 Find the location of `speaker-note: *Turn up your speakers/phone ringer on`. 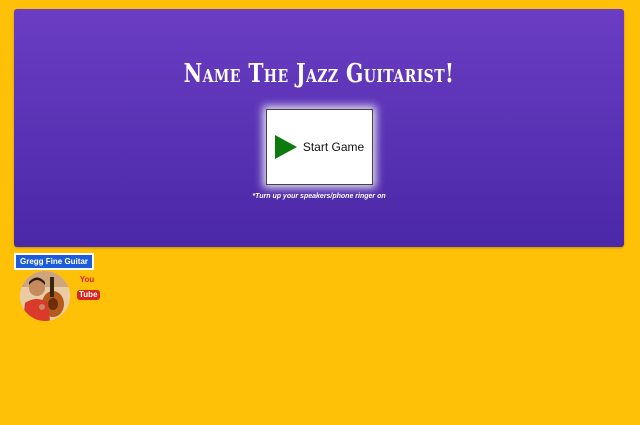

speaker-note: *Turn up your speakers/phone ringer on is located at coordinates (319, 196).